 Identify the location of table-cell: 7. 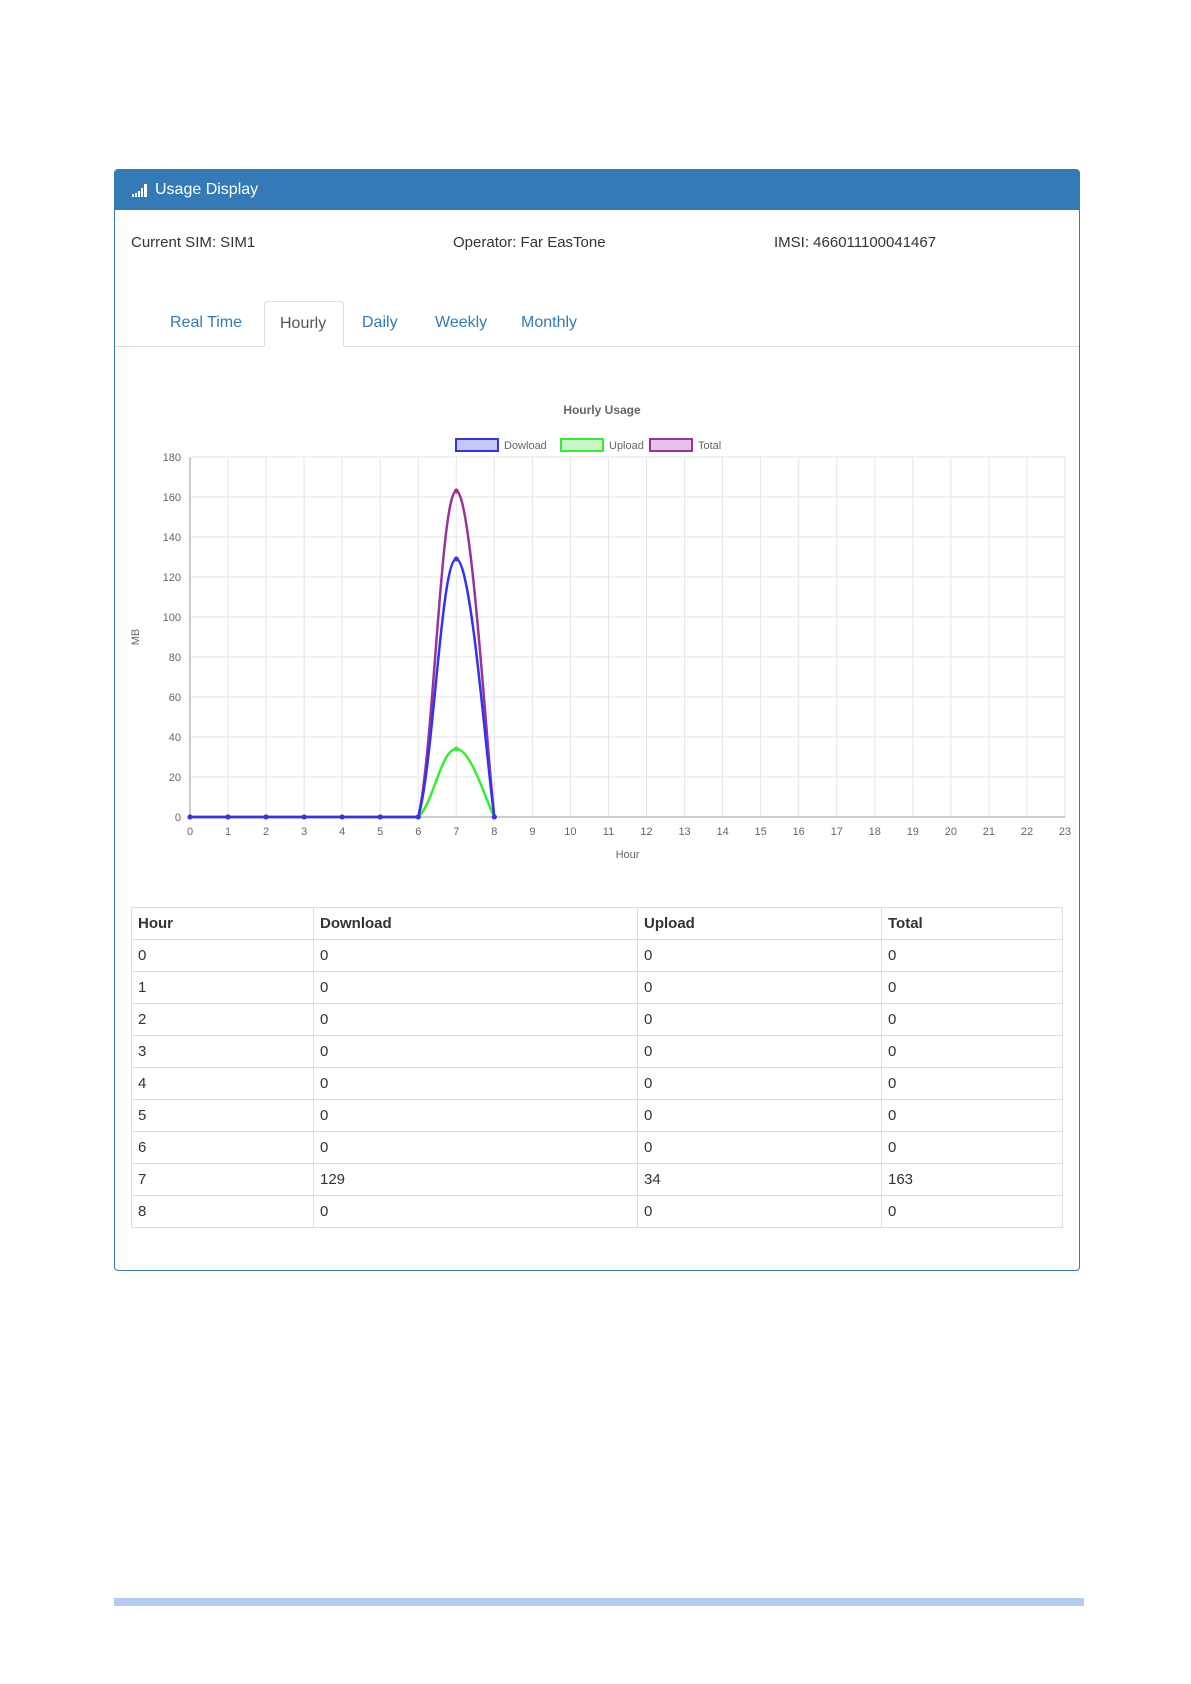
(222, 1179).